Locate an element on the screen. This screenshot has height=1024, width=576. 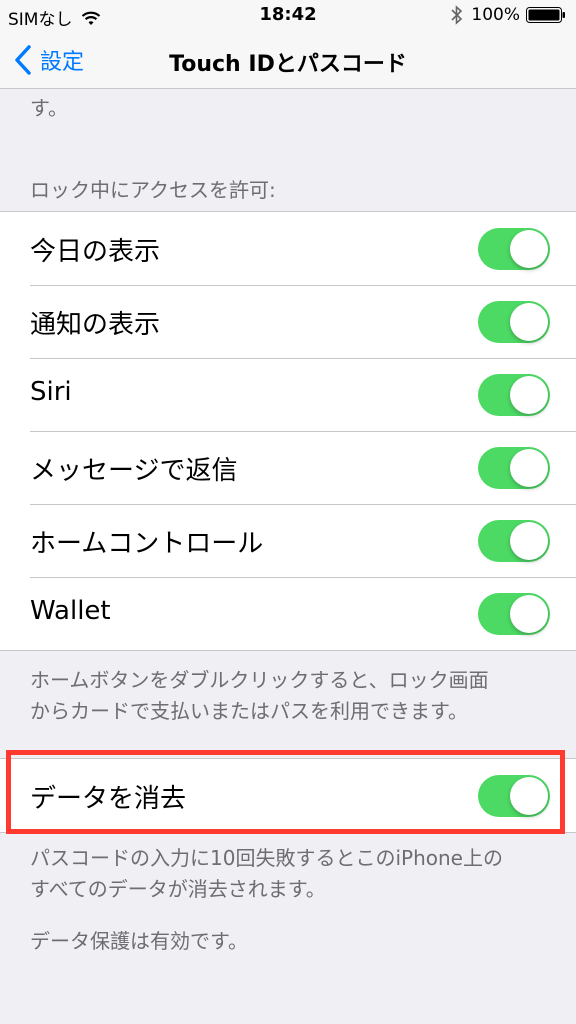
back-button: 設定 is located at coordinates (49, 60).